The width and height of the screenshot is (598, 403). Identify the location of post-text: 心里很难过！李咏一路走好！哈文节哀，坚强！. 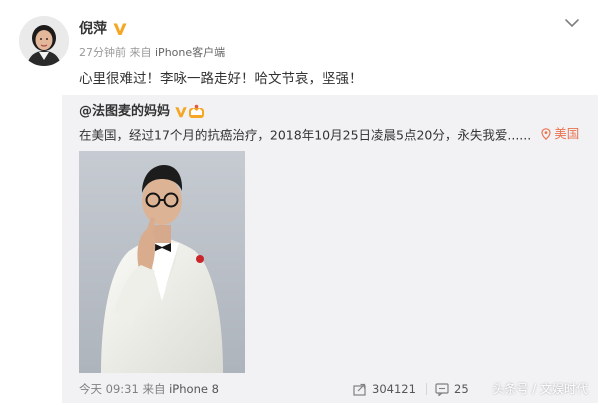
(221, 79).